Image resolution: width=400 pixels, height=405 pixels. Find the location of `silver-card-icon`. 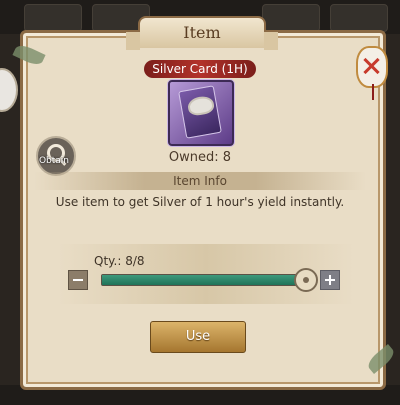

silver-card-icon is located at coordinates (201, 113).